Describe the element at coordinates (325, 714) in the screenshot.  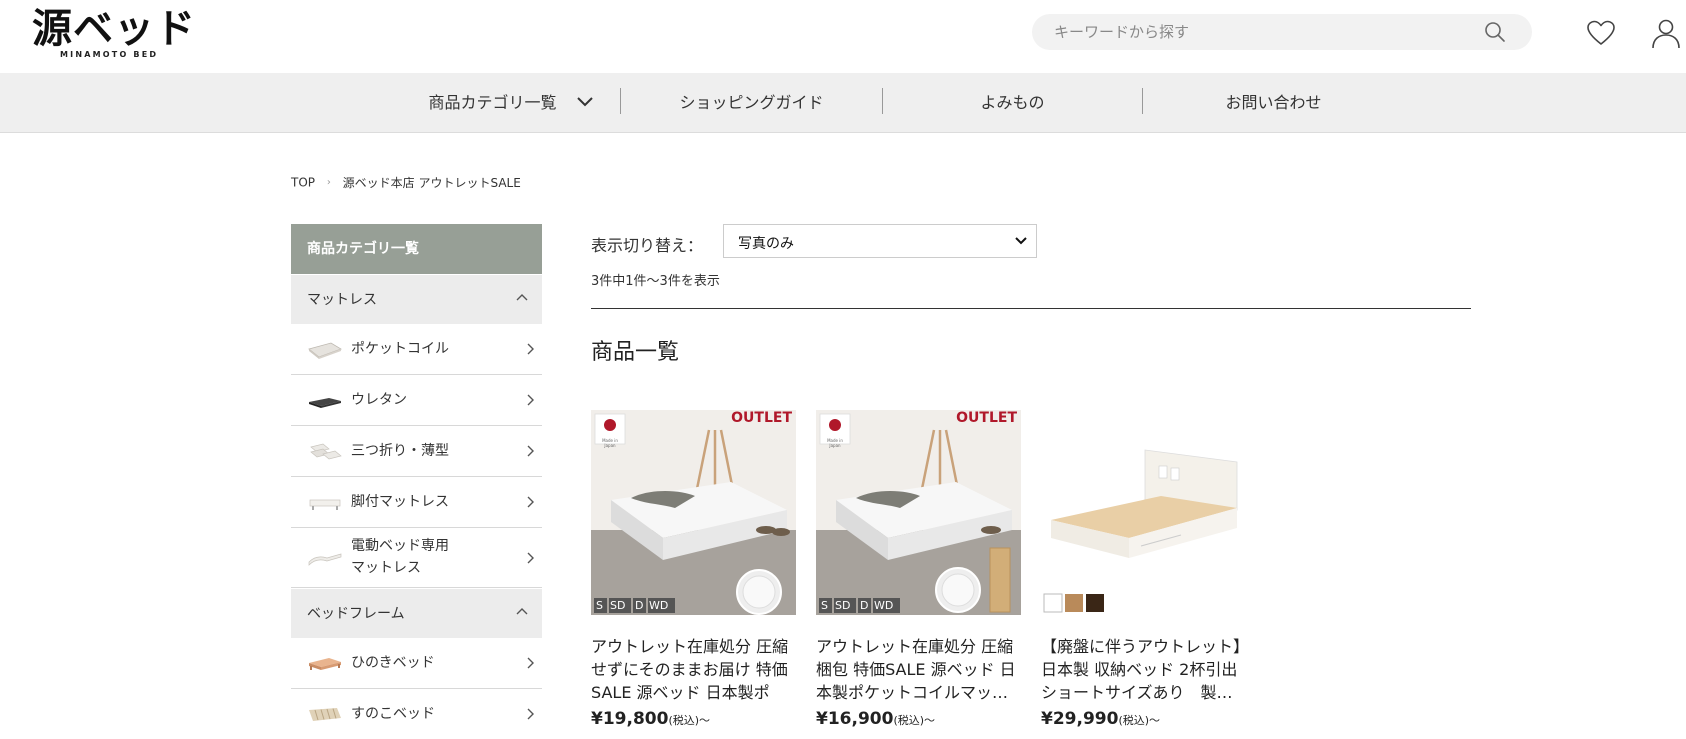
I see `sunoko-bed-icon` at that location.